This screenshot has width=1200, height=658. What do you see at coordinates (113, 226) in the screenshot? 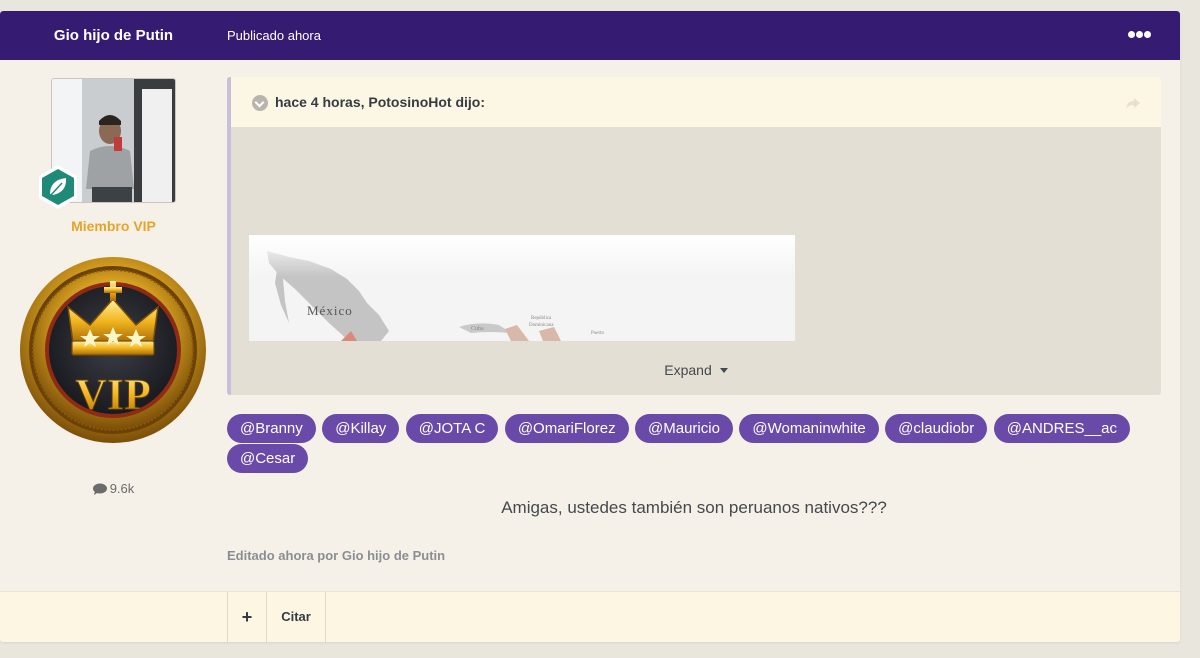
I see `member-group-label: Miembro VIP` at bounding box center [113, 226].